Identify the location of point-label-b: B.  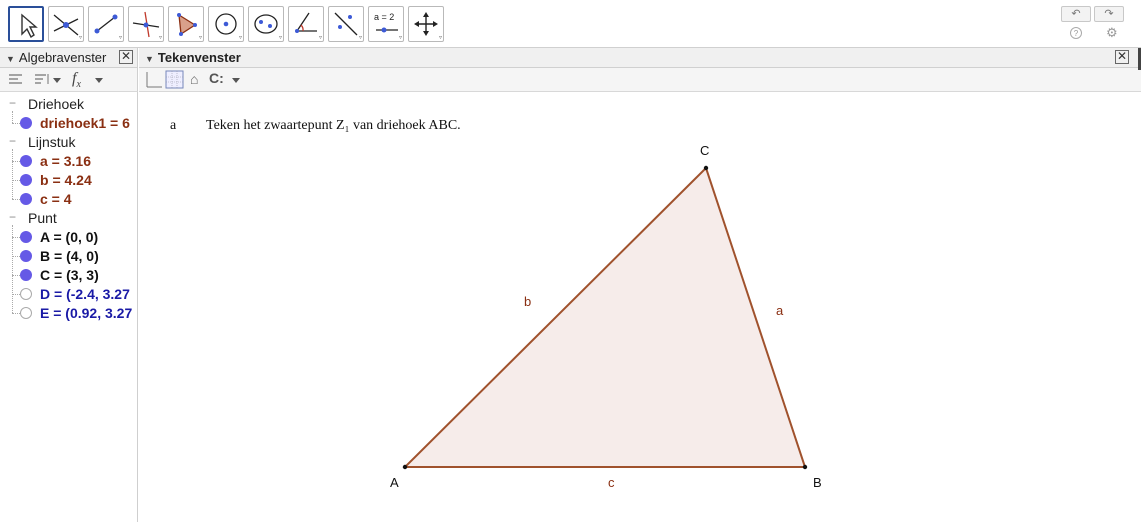
(817, 482).